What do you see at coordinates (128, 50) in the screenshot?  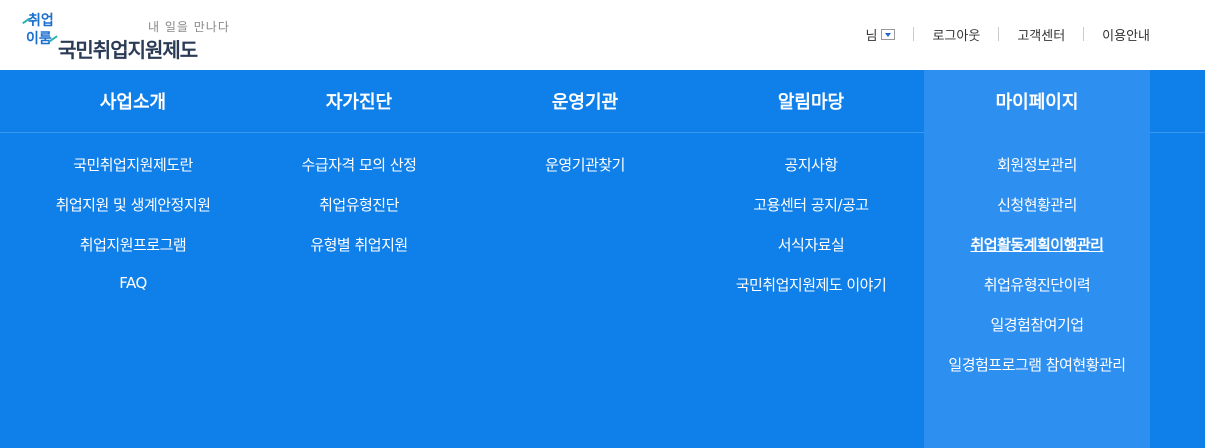 I see `logo-title: 국민취업지원제도` at bounding box center [128, 50].